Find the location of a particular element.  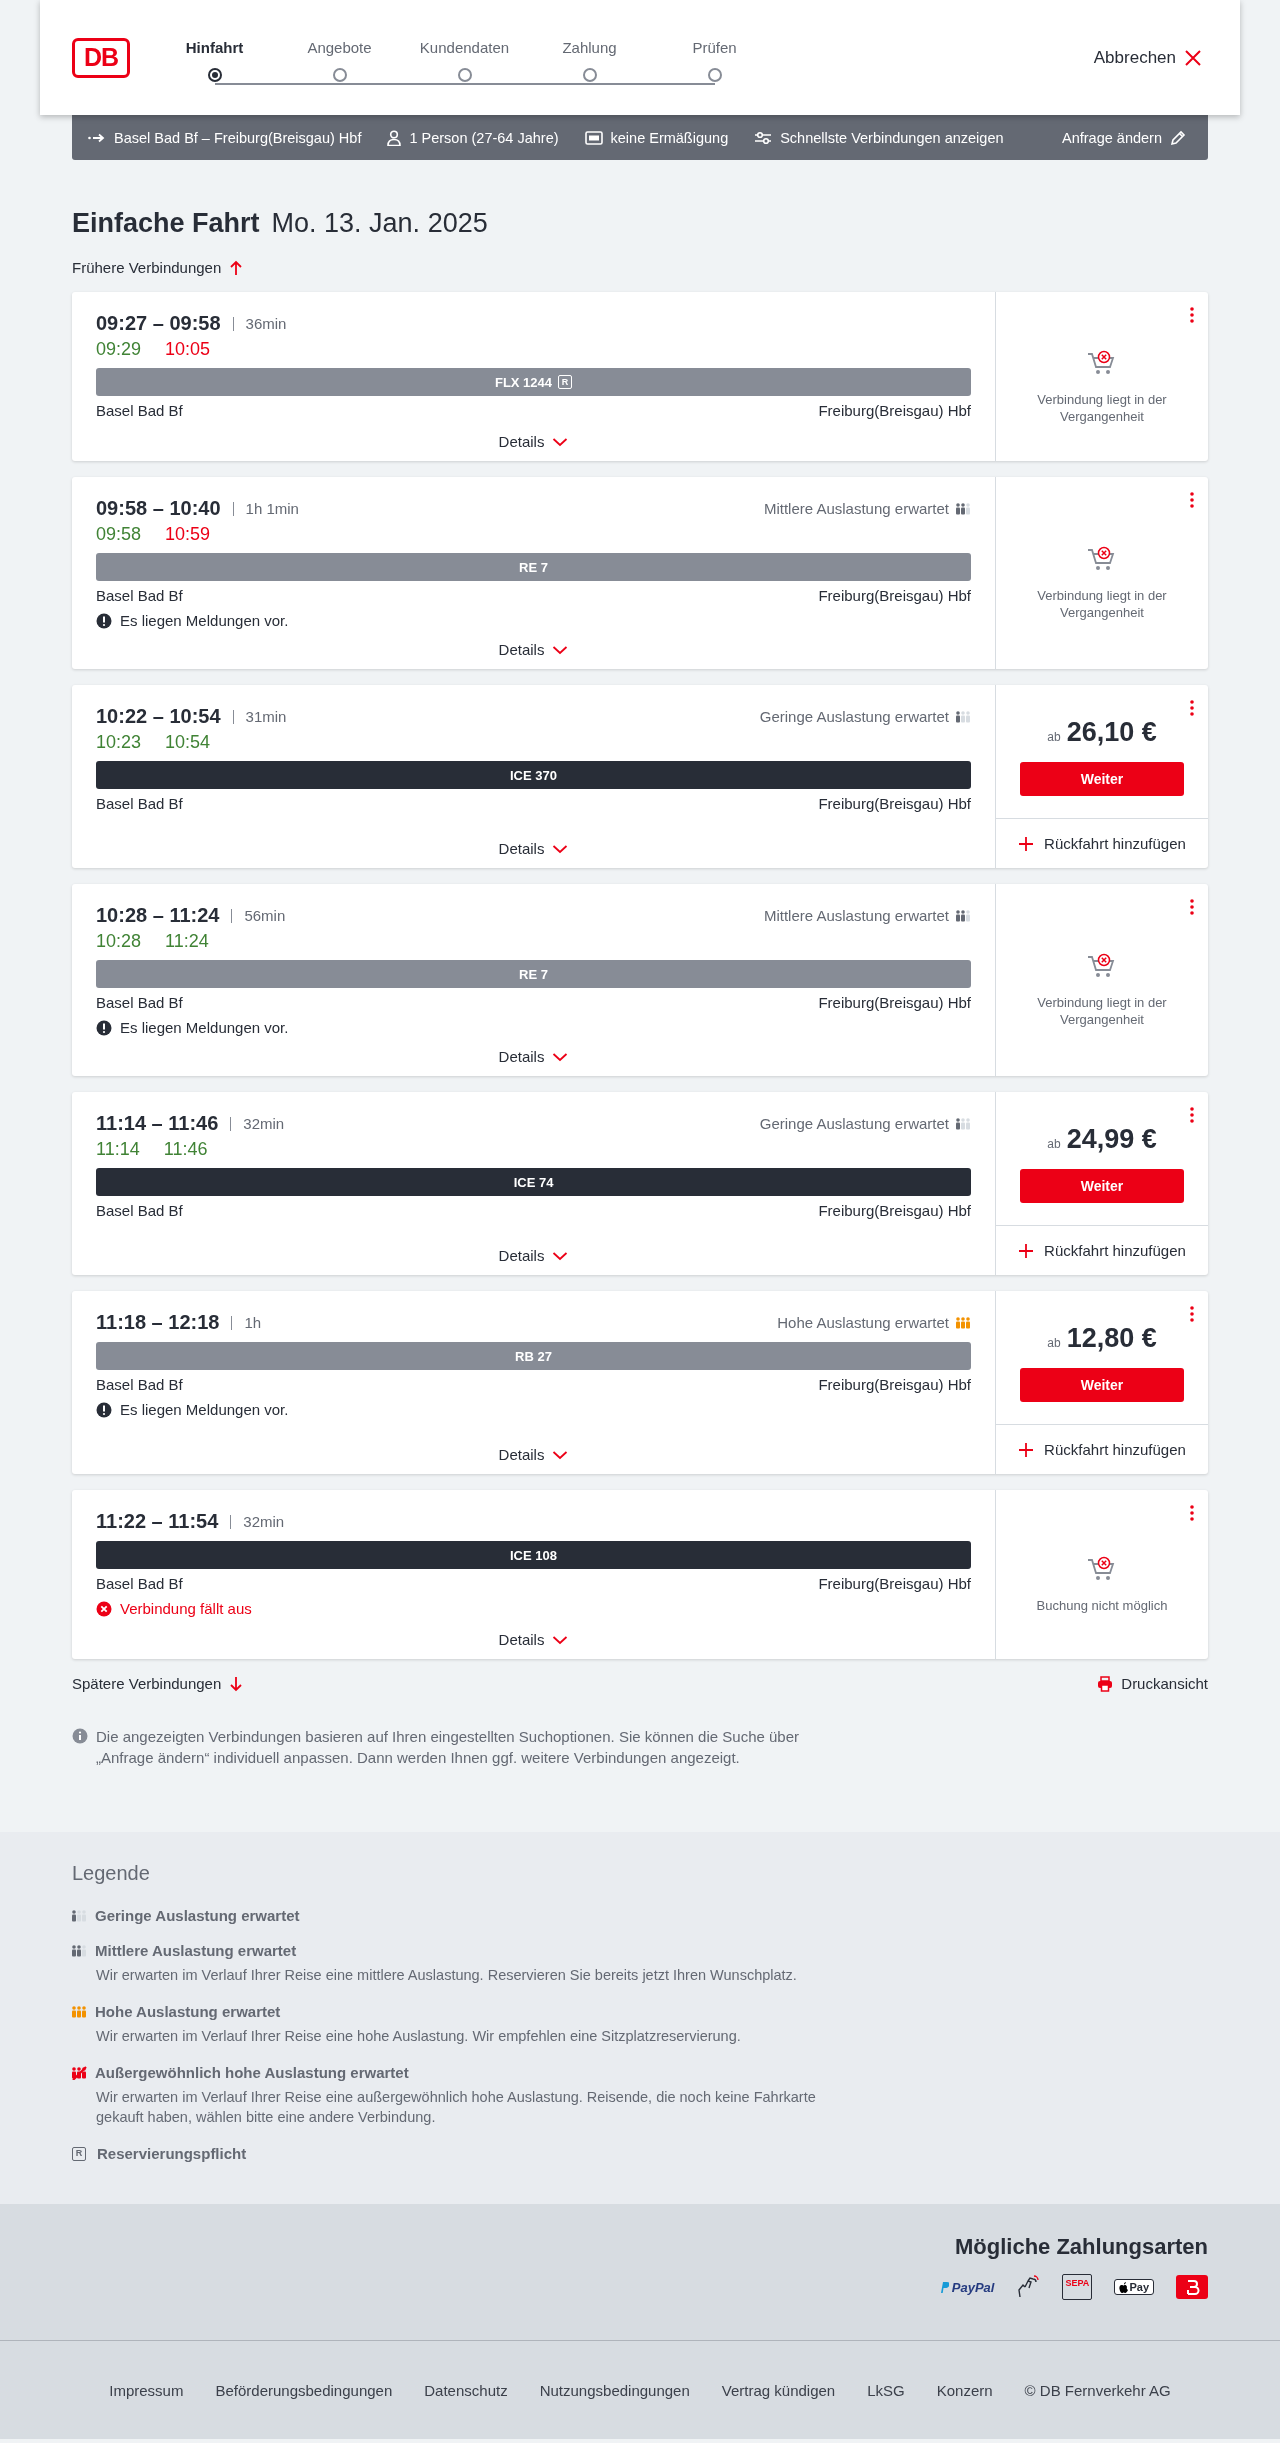

step-label: Hinfahrt is located at coordinates (214, 47).